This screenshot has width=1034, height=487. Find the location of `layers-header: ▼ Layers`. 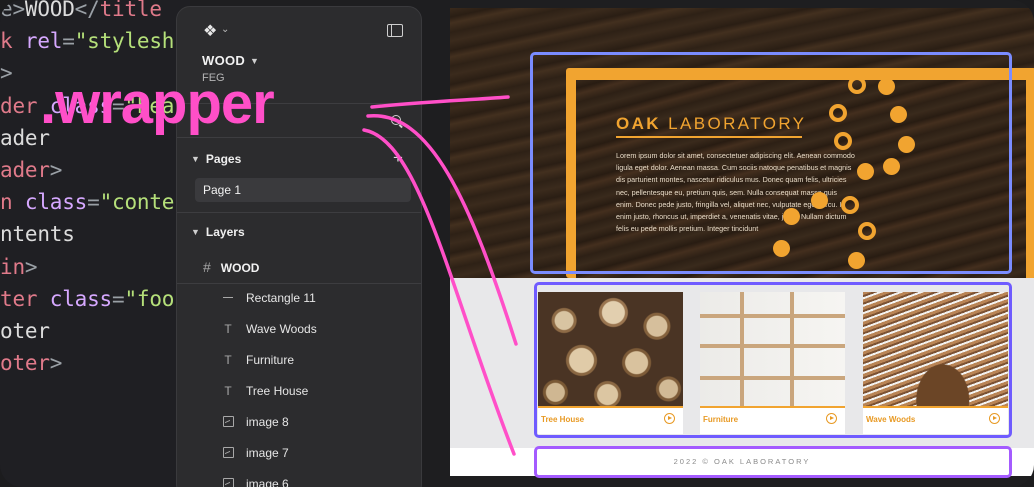

layers-header: ▼ Layers is located at coordinates (218, 232).